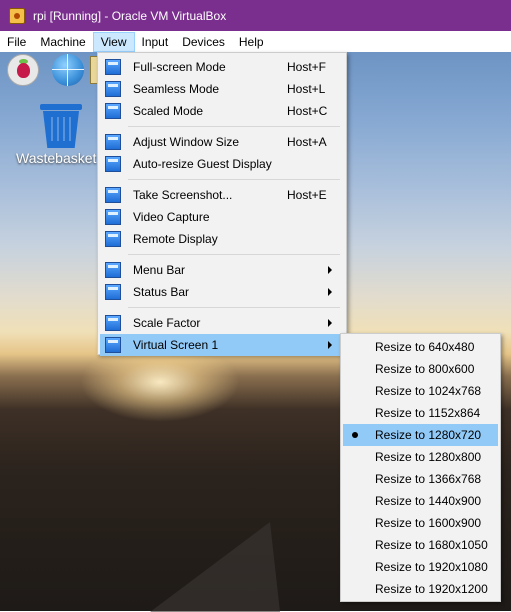 This screenshot has height=612, width=511. Describe the element at coordinates (203, 42) in the screenshot. I see `menu-devices: Devices` at that location.